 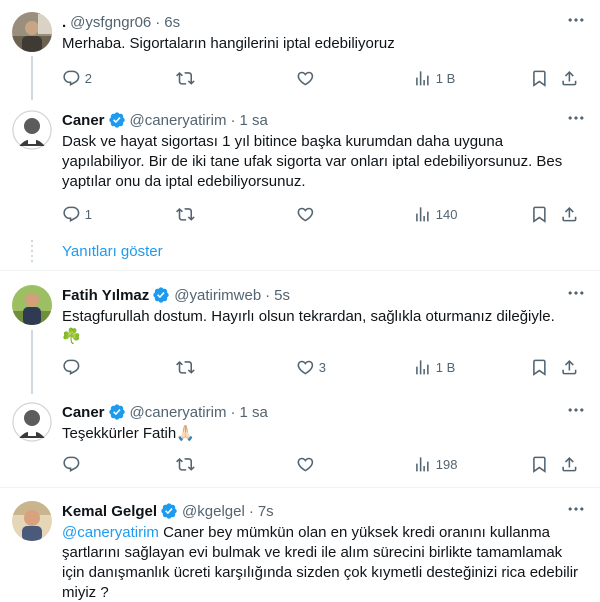 I want to click on thread-dotted-line, so click(x=32, y=251).